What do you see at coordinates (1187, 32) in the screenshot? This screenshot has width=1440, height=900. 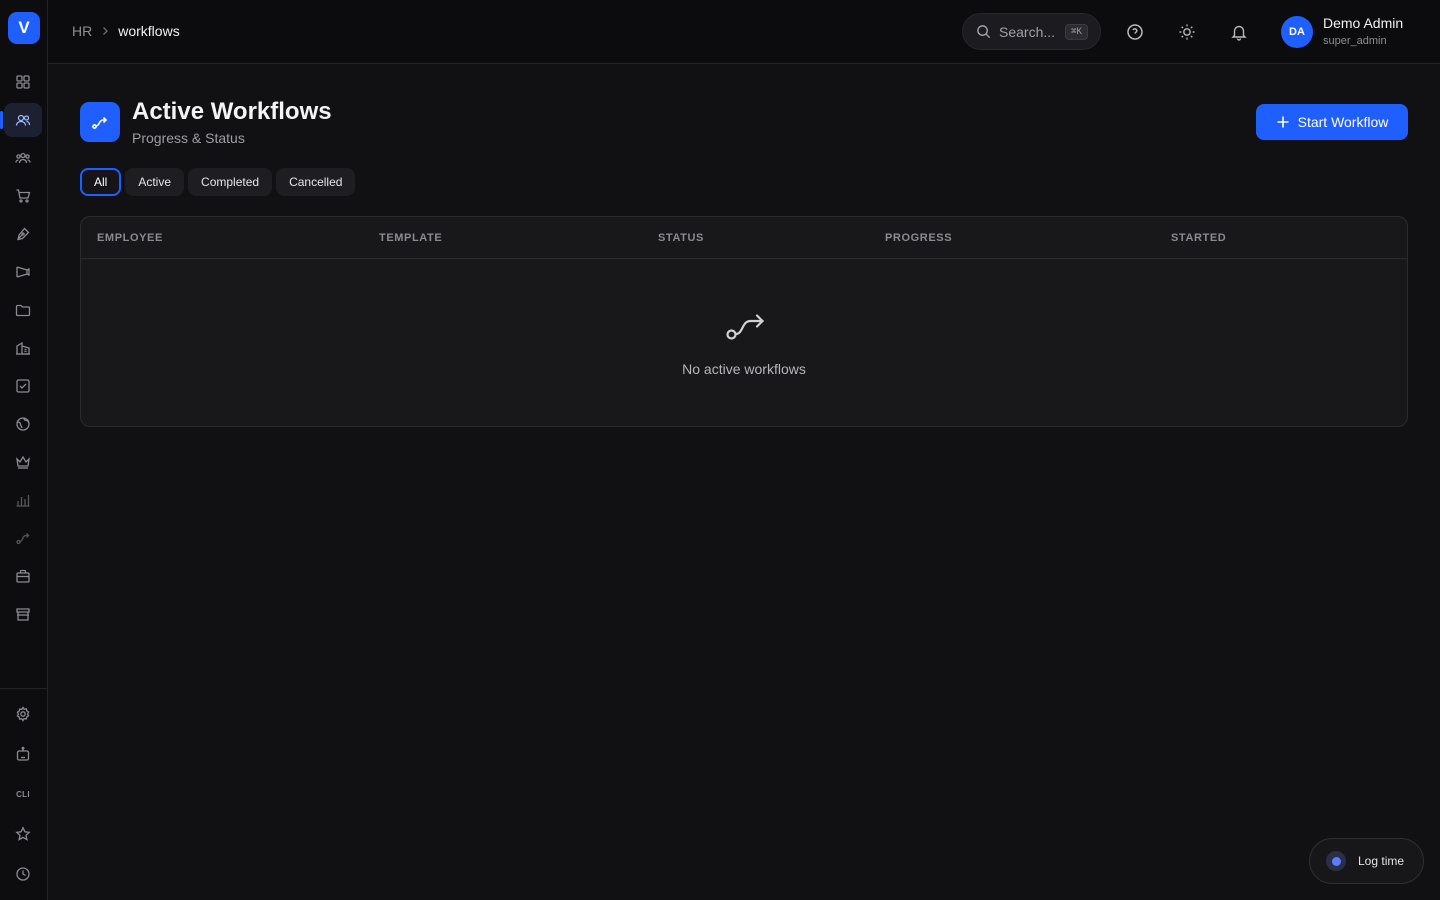 I see `theme-sun-icon` at bounding box center [1187, 32].